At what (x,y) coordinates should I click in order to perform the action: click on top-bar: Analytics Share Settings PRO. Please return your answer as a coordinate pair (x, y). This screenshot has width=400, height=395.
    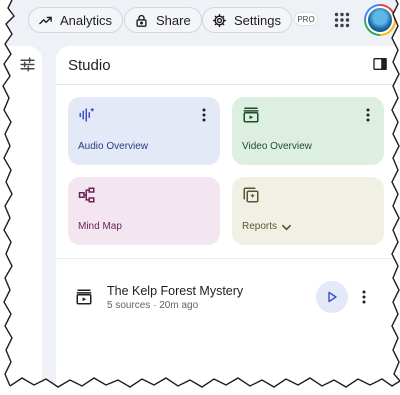
    Looking at the image, I should click on (200, 20).